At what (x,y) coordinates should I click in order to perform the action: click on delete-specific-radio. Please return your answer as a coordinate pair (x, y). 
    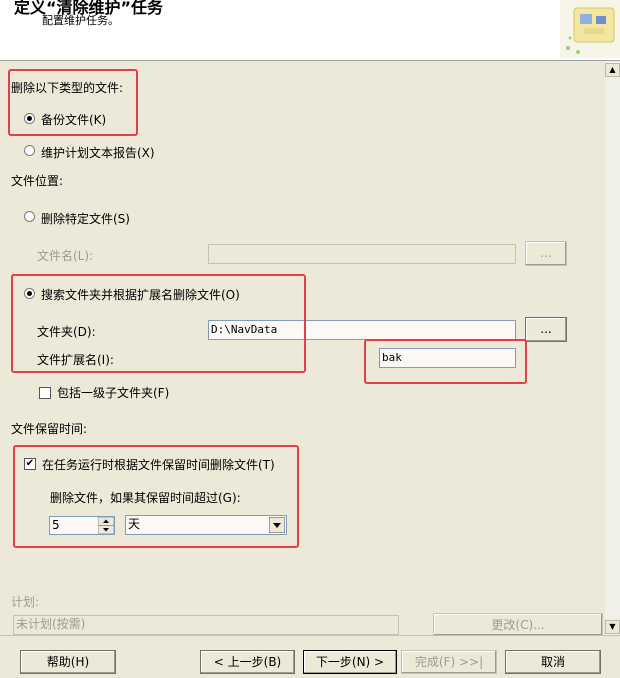
    Looking at the image, I should click on (29, 216).